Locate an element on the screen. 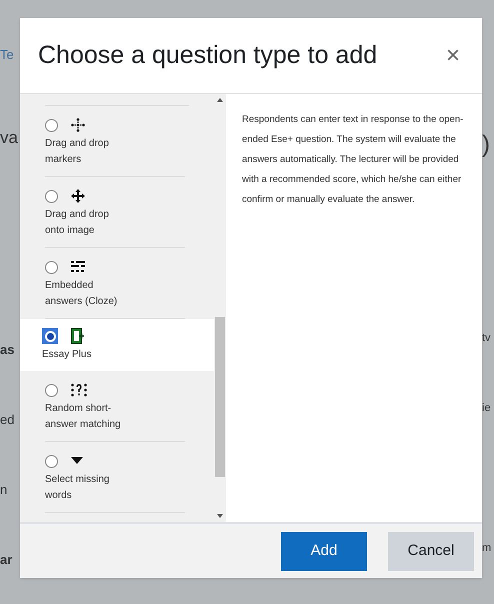  close-button: × is located at coordinates (453, 56).